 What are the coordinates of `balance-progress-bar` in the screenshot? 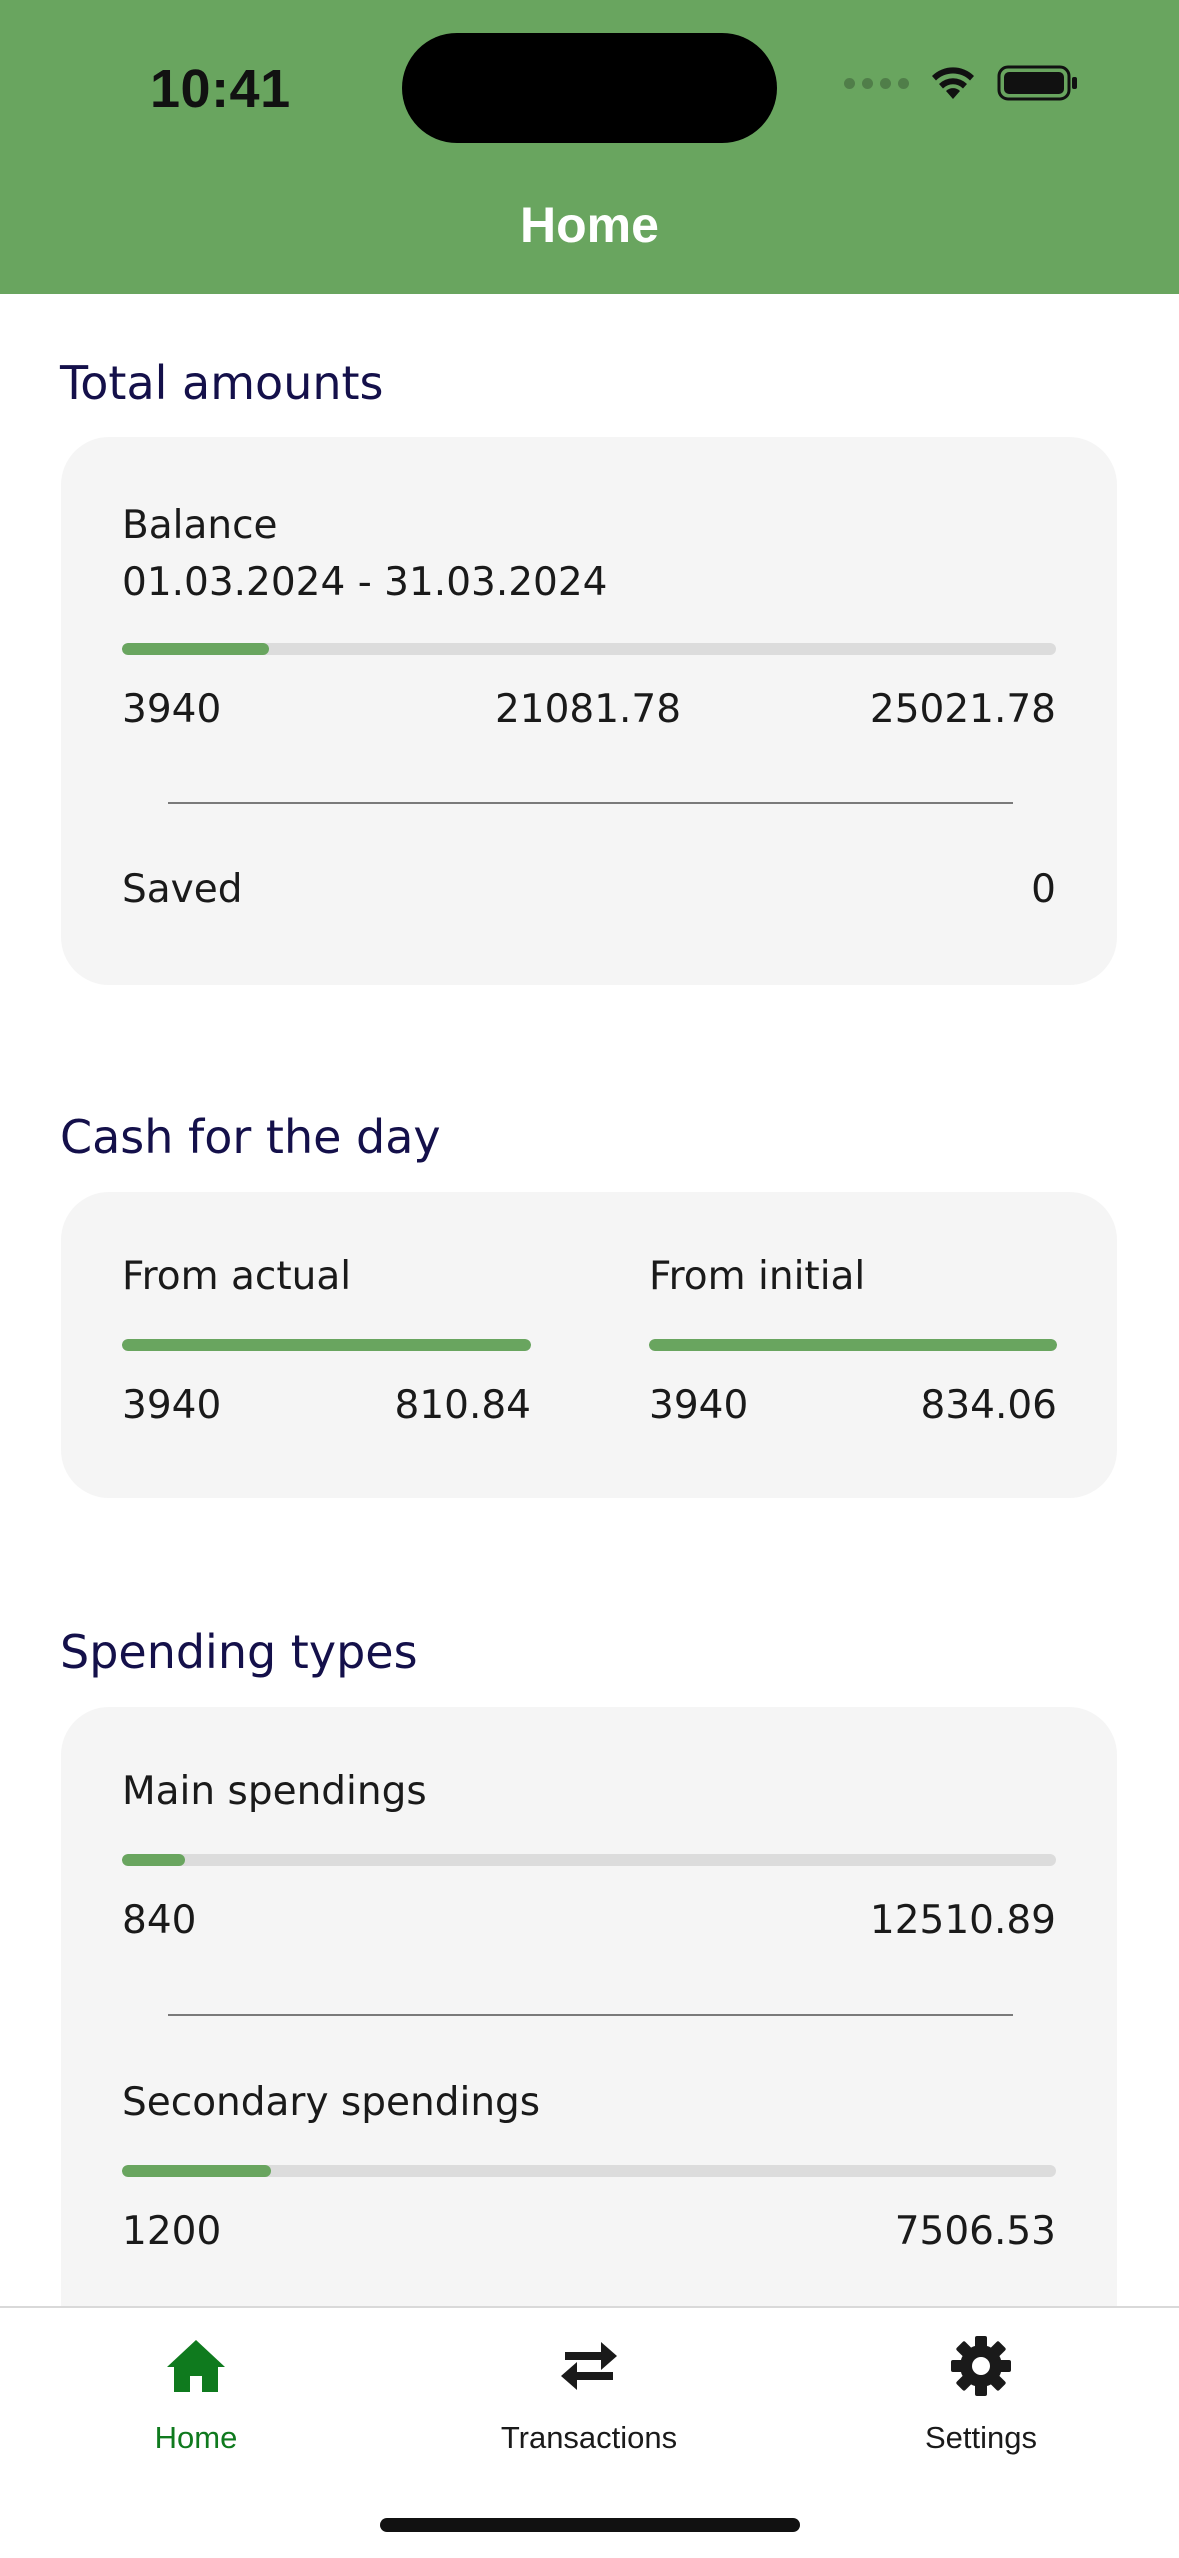 It's located at (589, 649).